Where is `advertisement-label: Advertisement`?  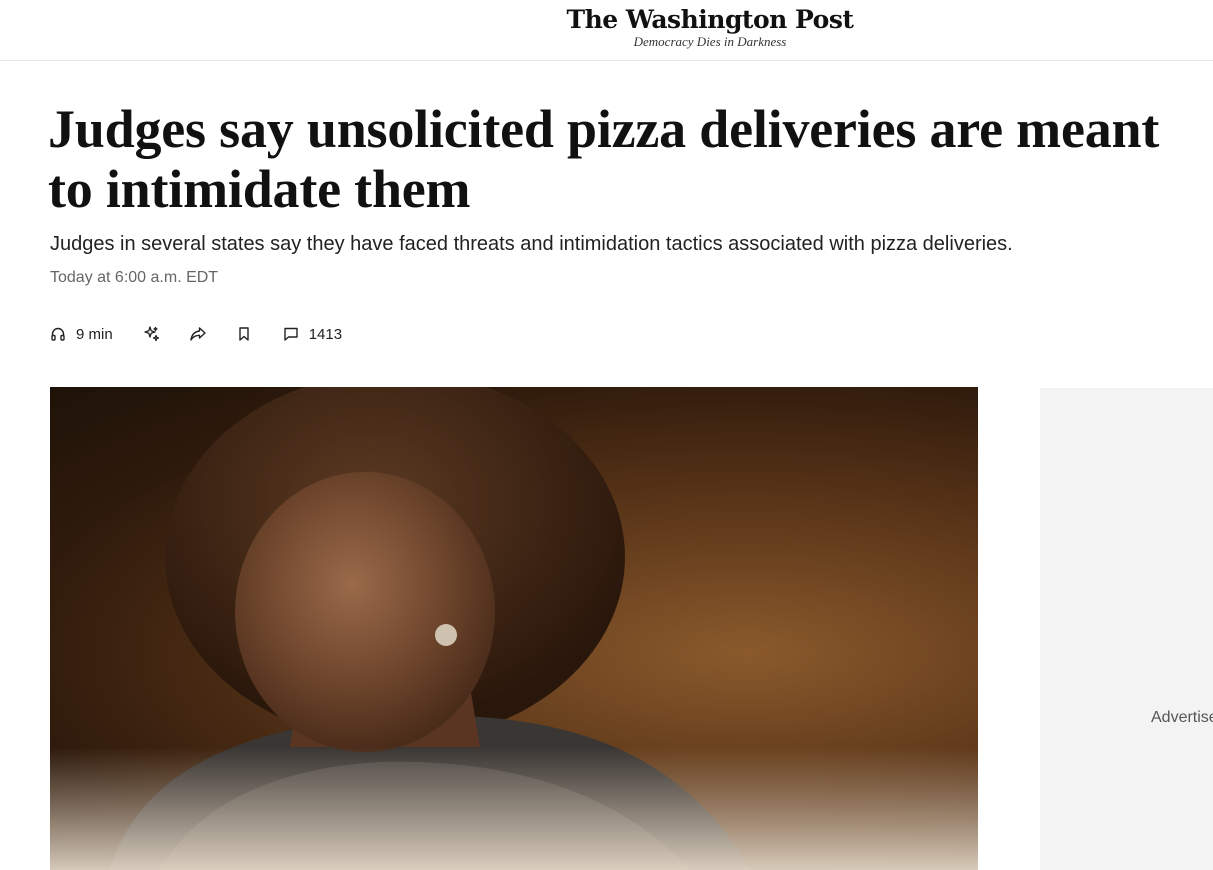 advertisement-label: Advertisement is located at coordinates (1182, 717).